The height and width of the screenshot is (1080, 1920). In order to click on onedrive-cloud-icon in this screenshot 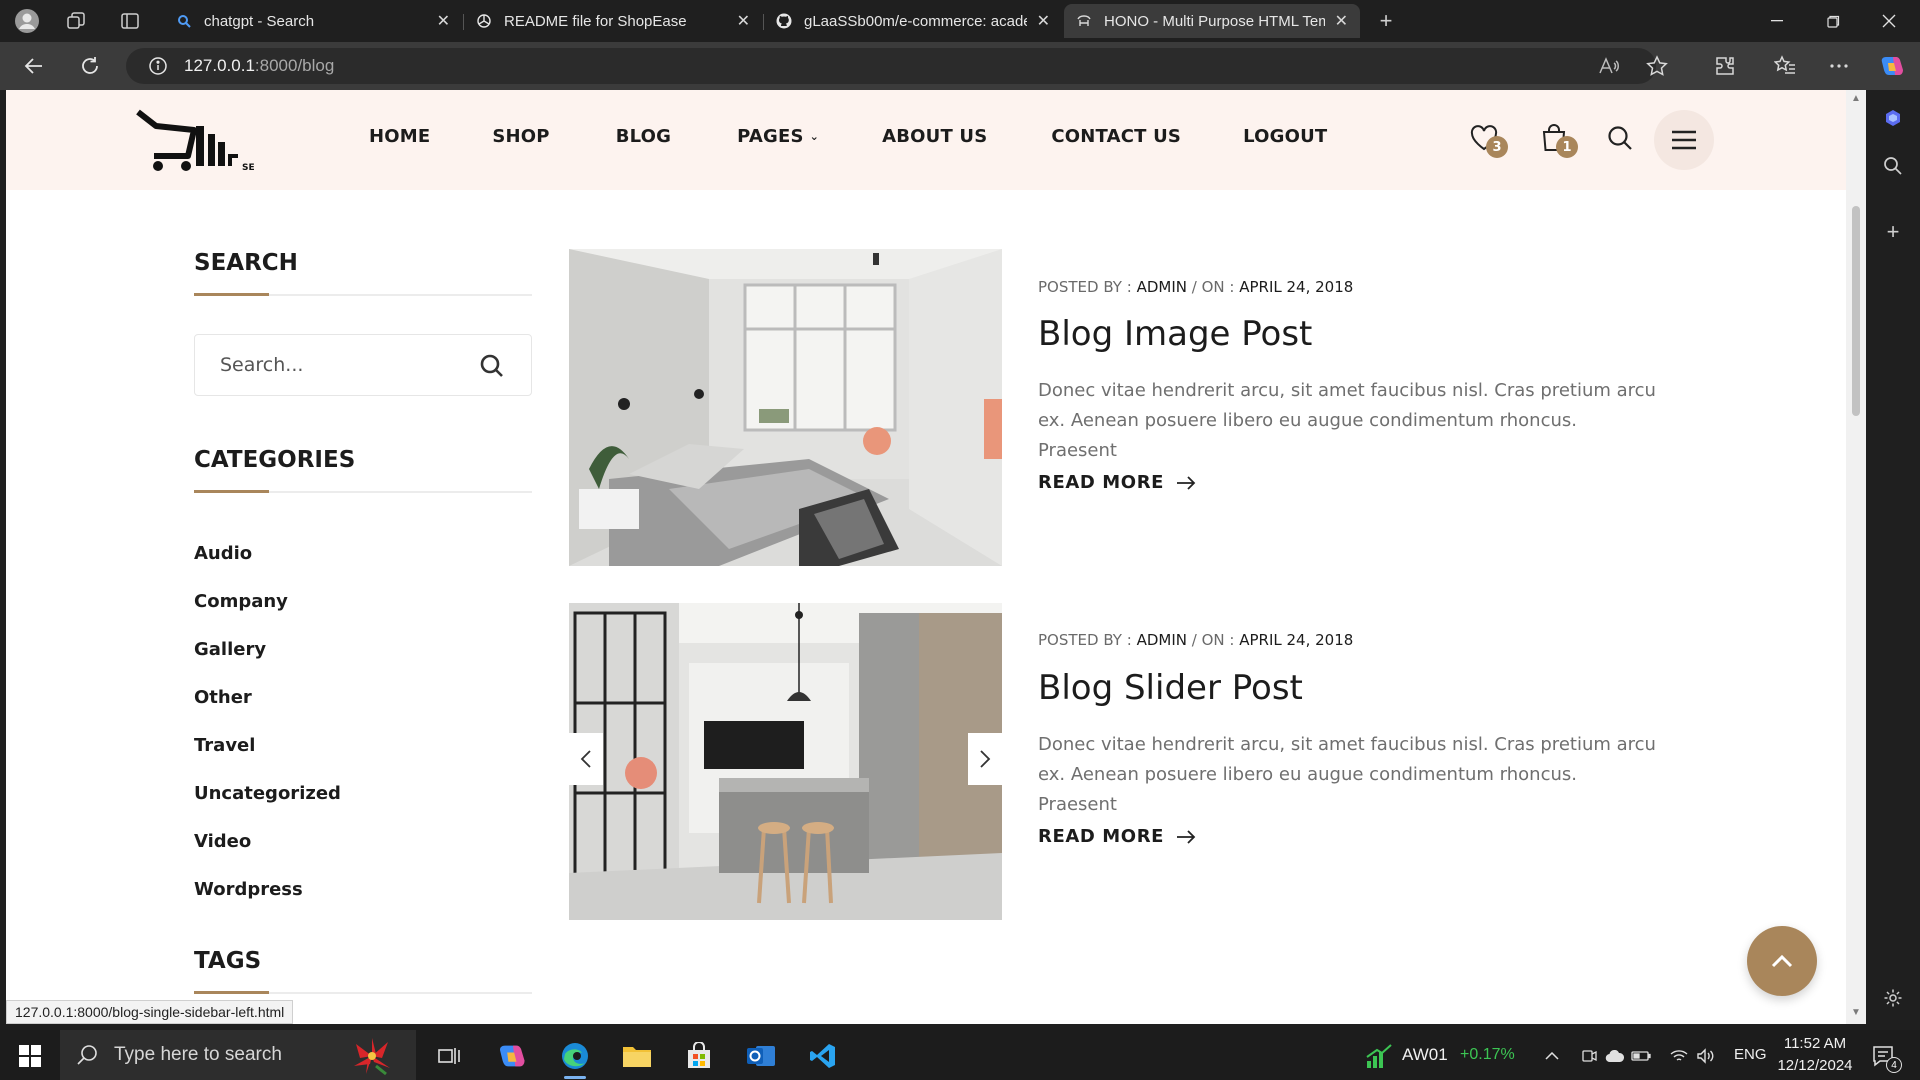, I will do `click(1615, 1056)`.